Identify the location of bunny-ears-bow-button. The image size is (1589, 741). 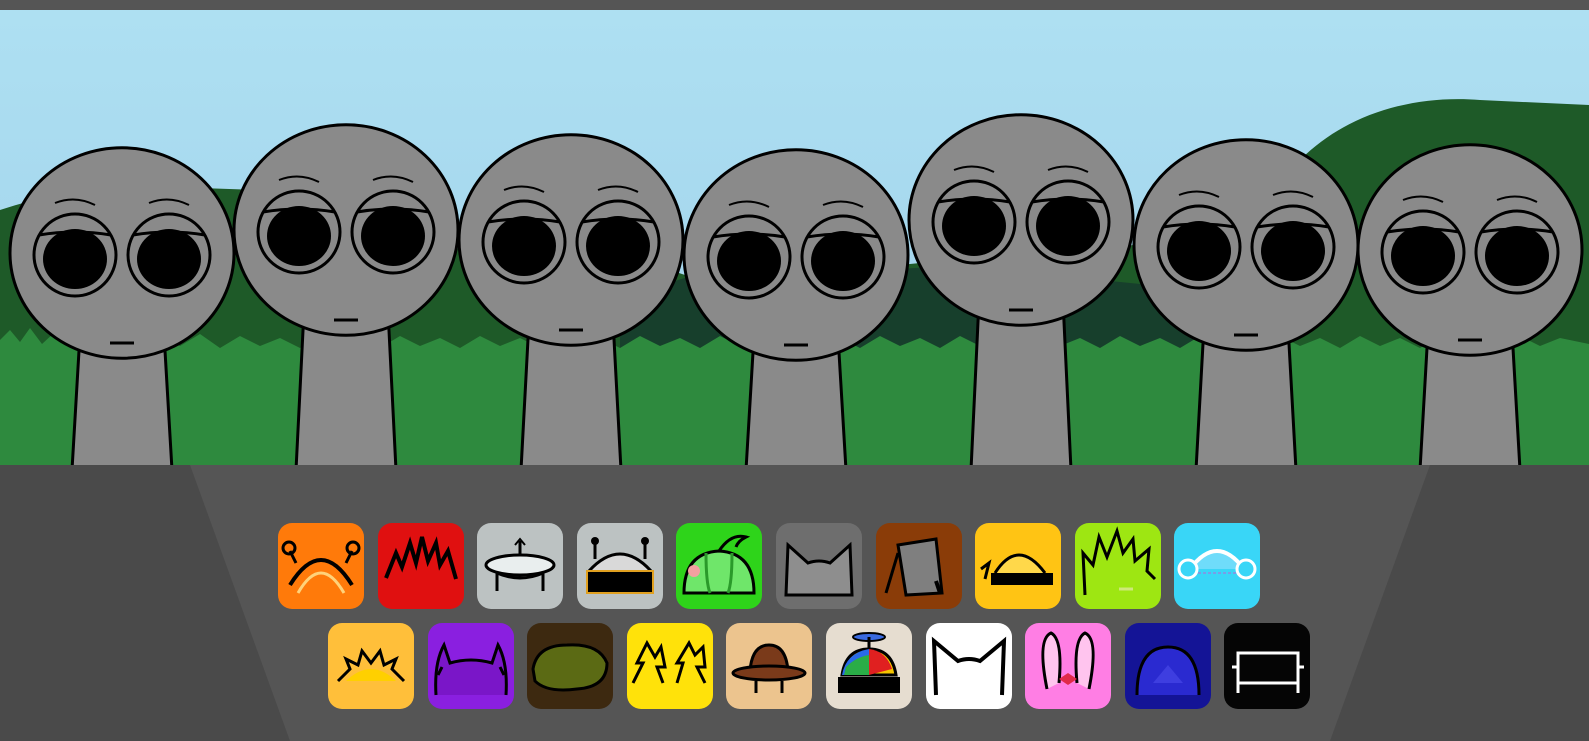
(1068, 666).